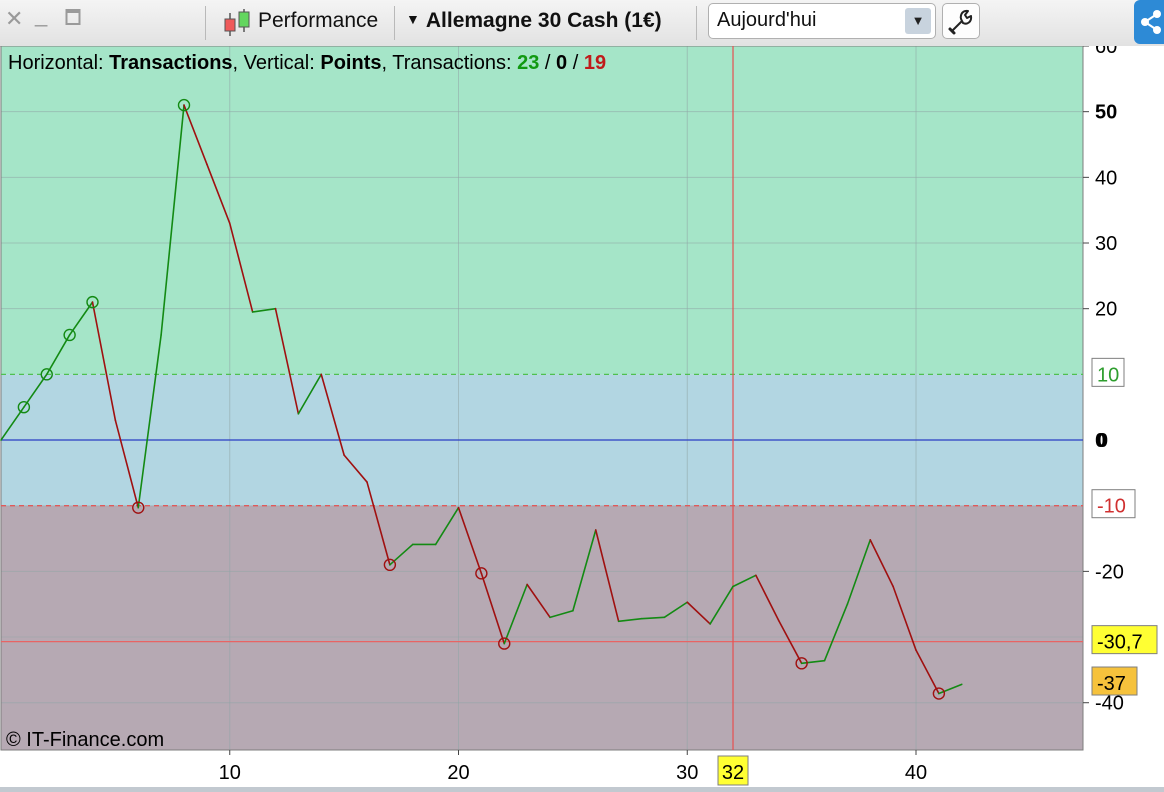 The width and height of the screenshot is (1164, 792). I want to click on reference-label: 0, so click(1102, 441).